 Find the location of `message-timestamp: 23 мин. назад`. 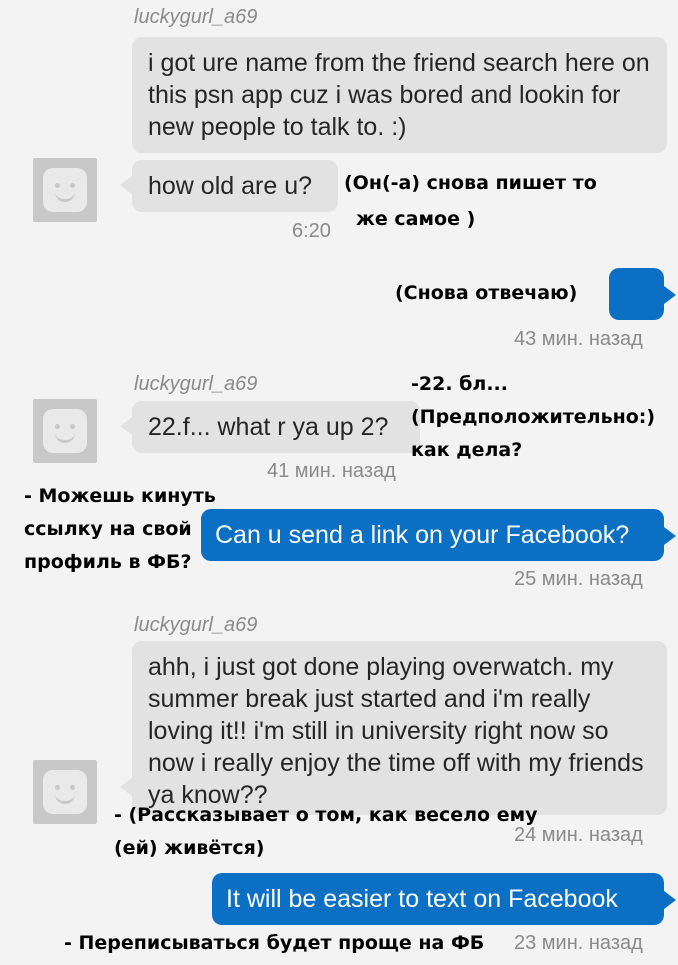

message-timestamp: 23 мин. назад is located at coordinates (578, 943).